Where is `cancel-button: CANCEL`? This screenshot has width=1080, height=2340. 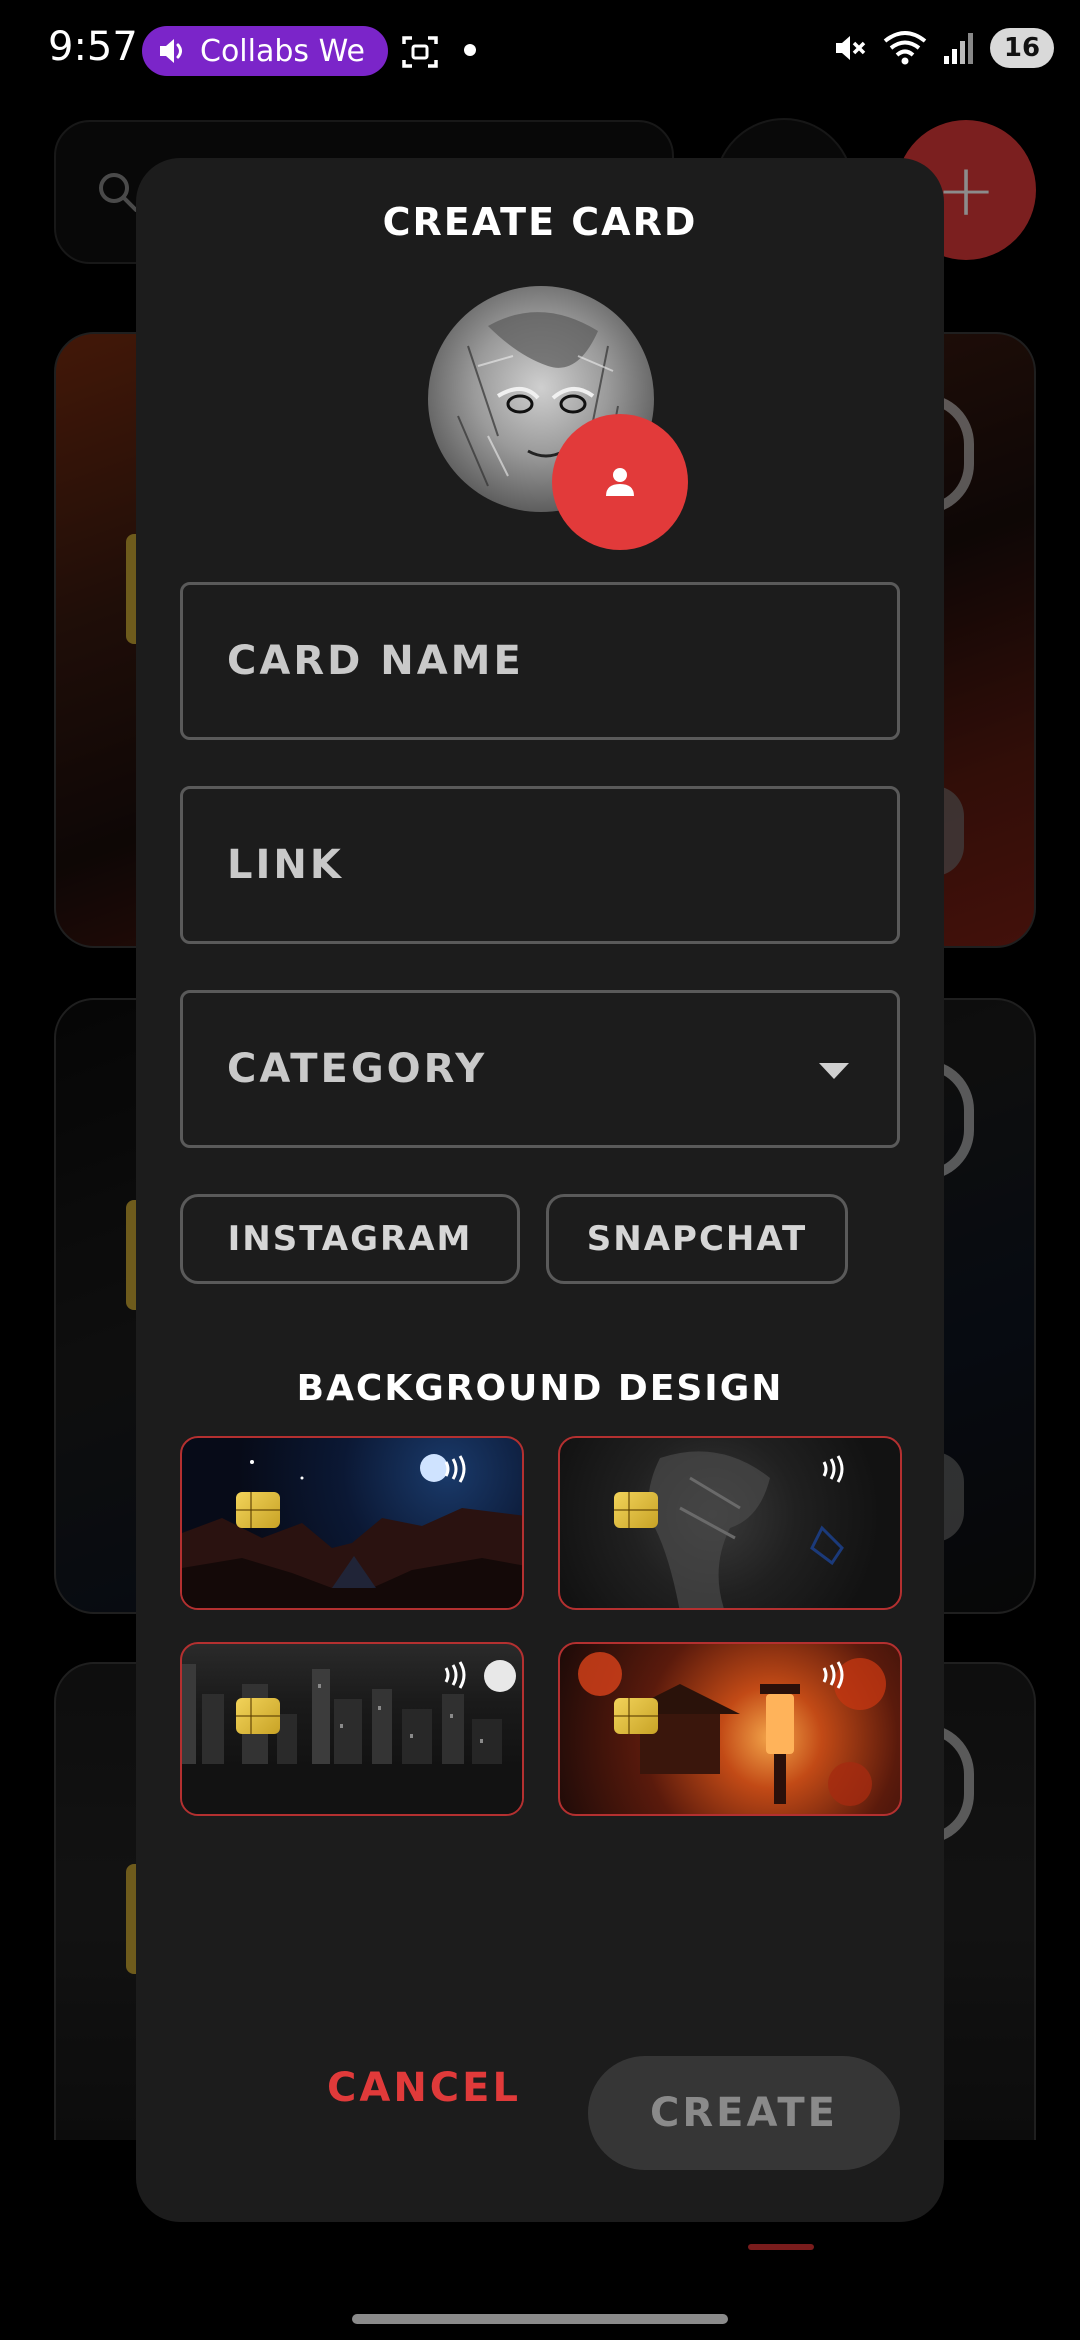
cancel-button: CANCEL is located at coordinates (424, 2088).